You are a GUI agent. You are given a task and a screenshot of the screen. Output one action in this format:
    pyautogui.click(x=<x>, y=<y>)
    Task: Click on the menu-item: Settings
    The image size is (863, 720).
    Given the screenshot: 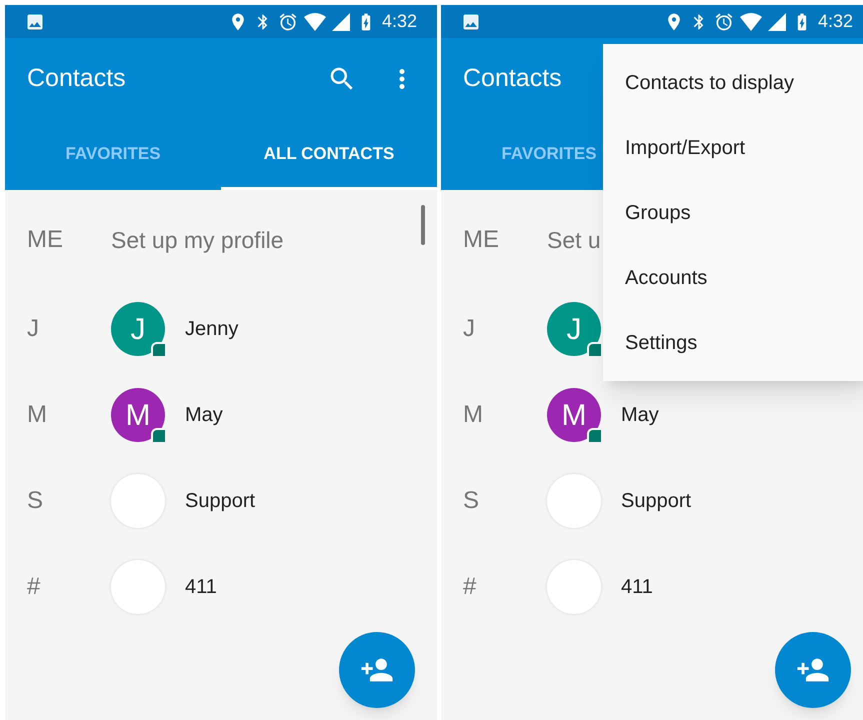 What is the action you would take?
    pyautogui.click(x=733, y=342)
    